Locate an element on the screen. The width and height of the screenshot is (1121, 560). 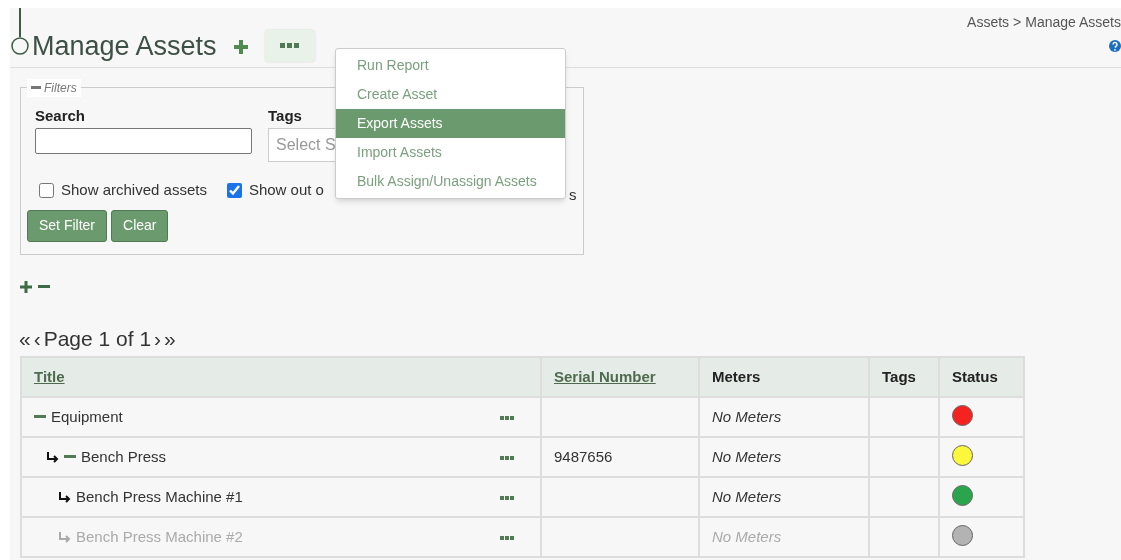
first-page-link: « is located at coordinates (25, 338).